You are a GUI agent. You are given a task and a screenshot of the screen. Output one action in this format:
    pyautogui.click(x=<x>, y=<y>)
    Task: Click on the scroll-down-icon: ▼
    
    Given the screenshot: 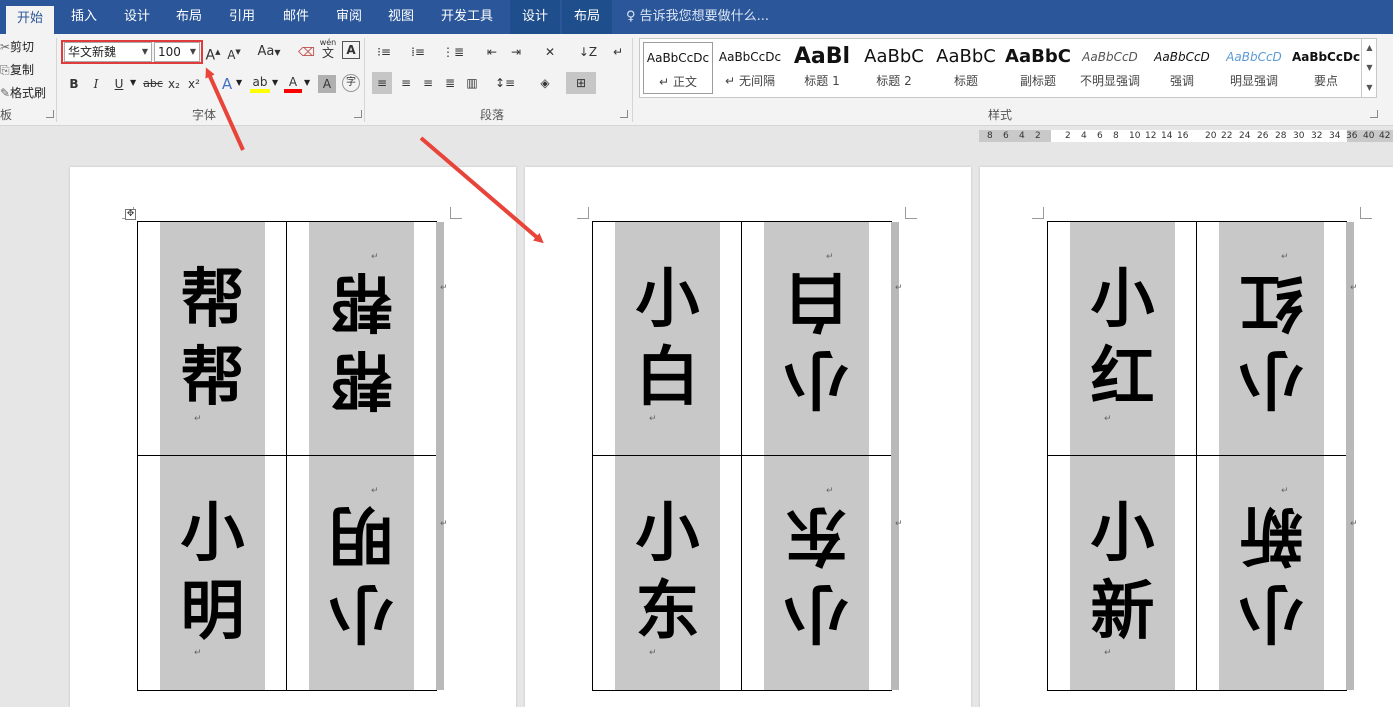 What is the action you would take?
    pyautogui.click(x=1369, y=68)
    